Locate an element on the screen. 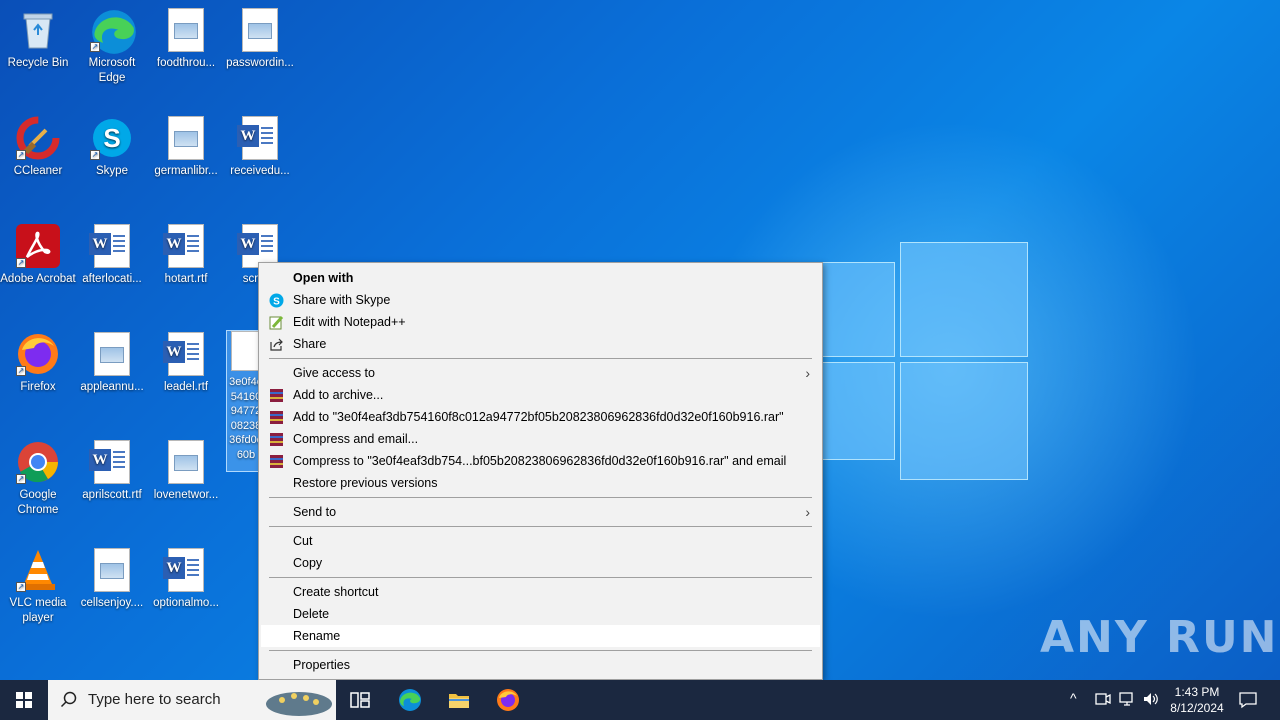 This screenshot has height=720, width=1280. clock: 1:43 PM 8/12/2024 is located at coordinates (1197, 700).